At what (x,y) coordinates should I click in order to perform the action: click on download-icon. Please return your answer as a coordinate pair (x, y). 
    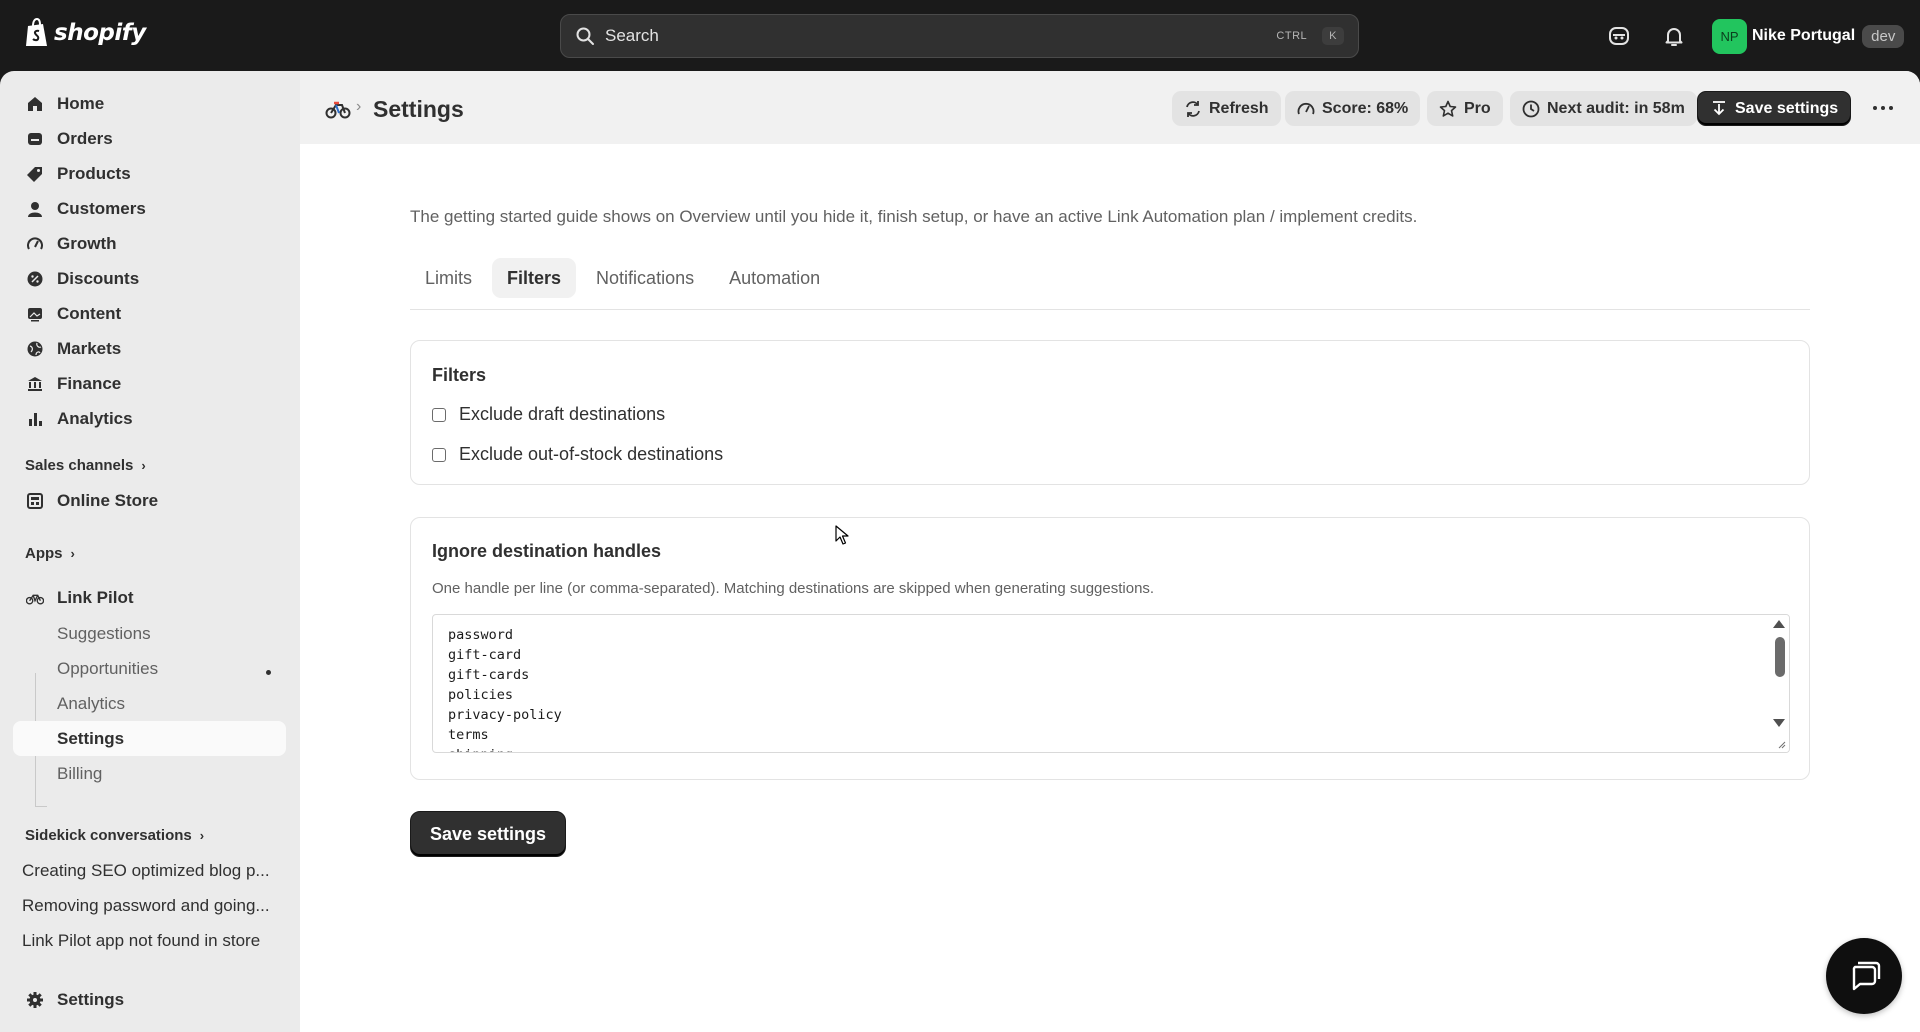
    Looking at the image, I should click on (1719, 107).